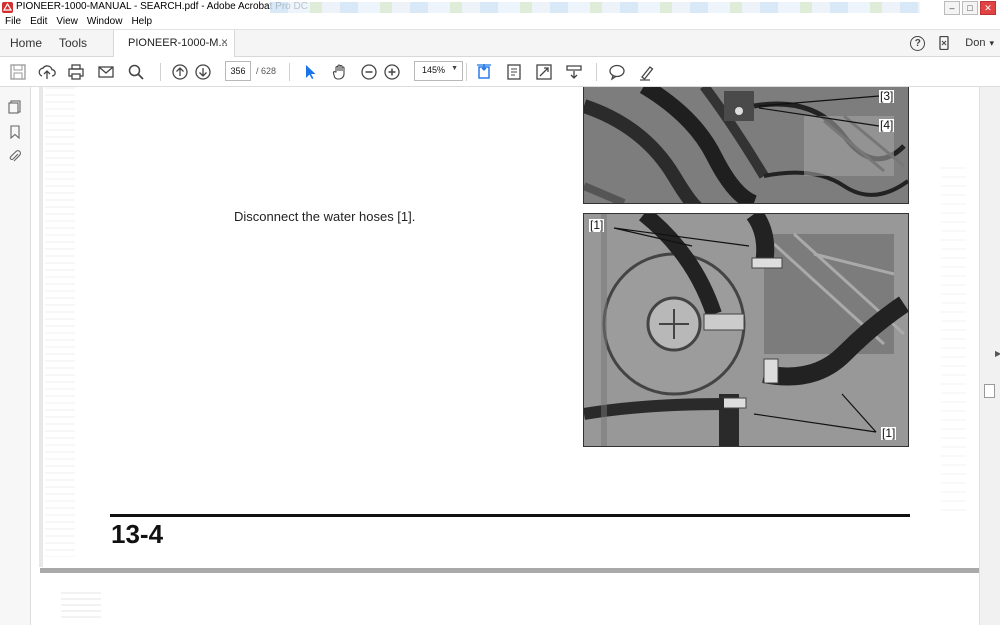 This screenshot has height=625, width=1000. Describe the element at coordinates (15, 107) in the screenshot. I see `page-thumbnails-icon` at that location.